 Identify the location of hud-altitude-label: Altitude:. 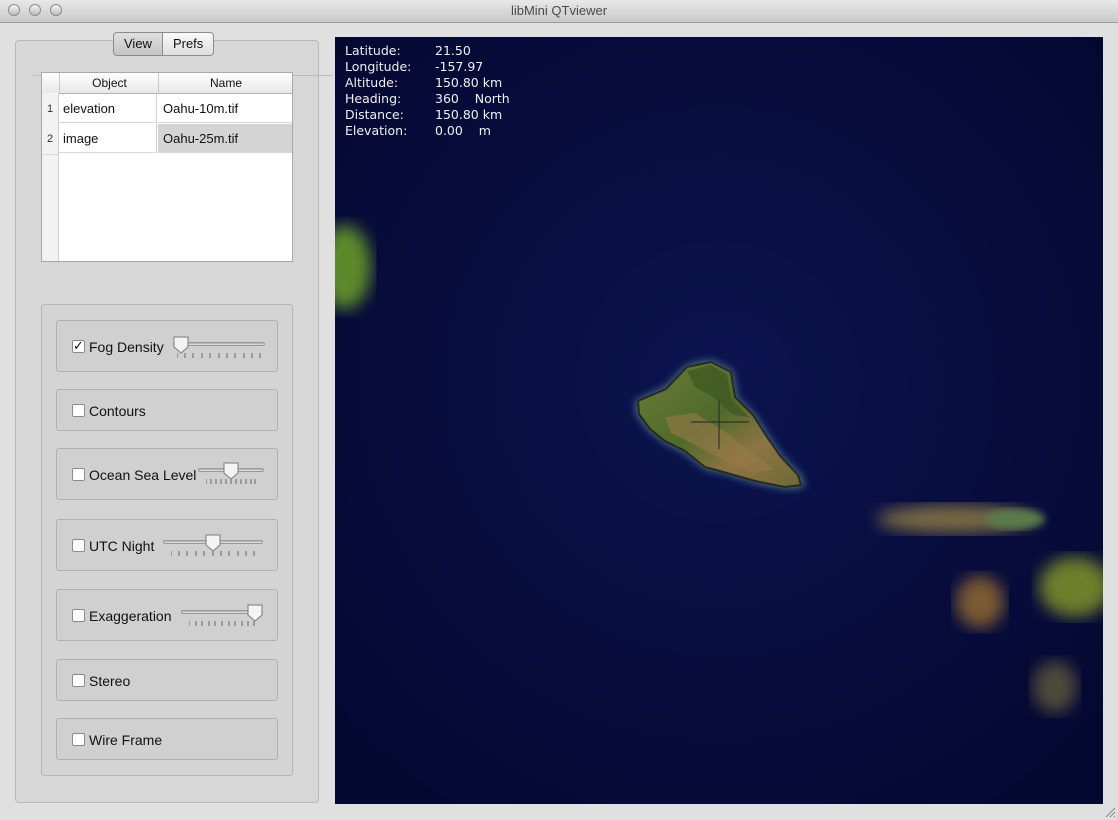
(372, 82).